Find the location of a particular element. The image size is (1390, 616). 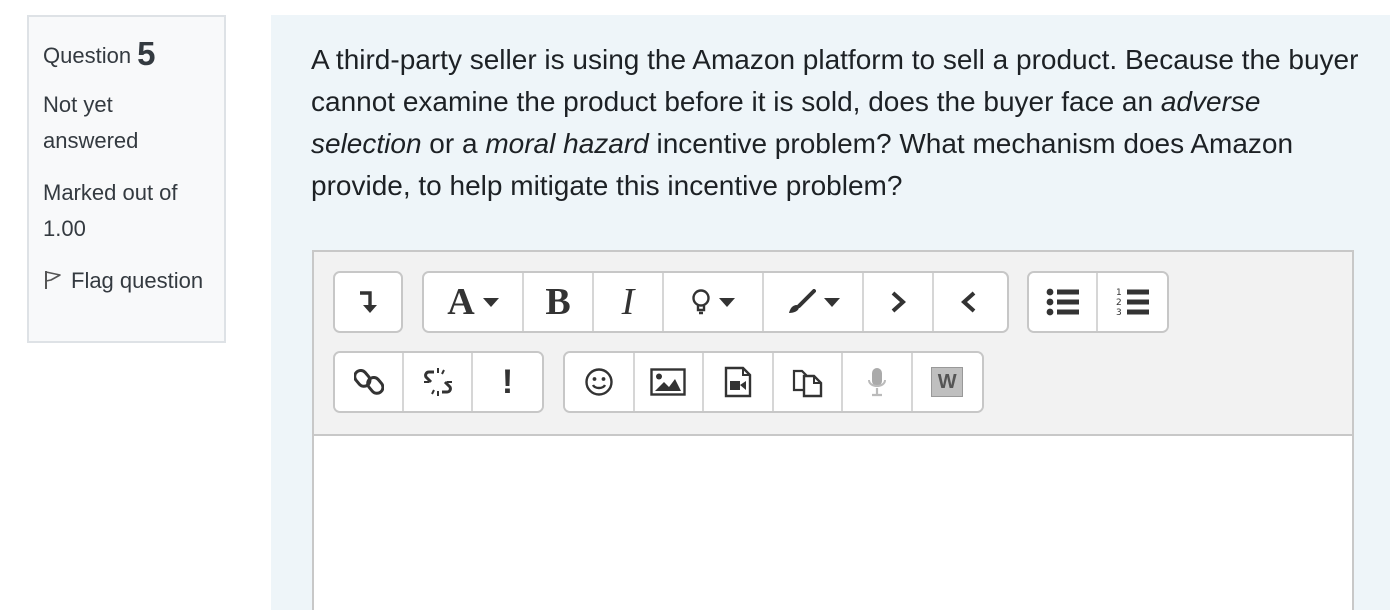

no-autolink-button: ! is located at coordinates (507, 382).